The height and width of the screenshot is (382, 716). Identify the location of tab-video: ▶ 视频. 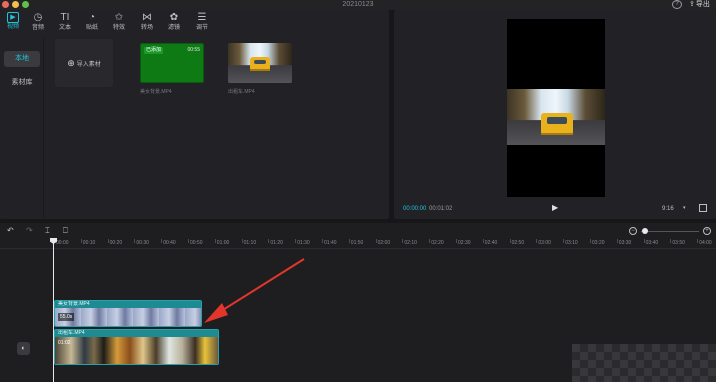
(13, 23).